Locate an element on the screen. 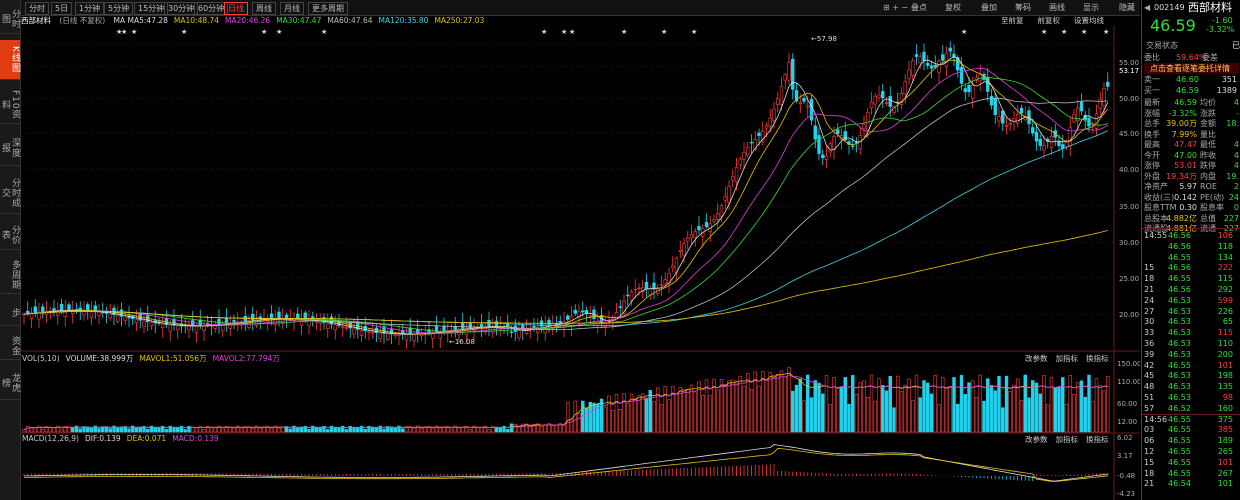  tick-time: 18 is located at coordinates (1149, 473).